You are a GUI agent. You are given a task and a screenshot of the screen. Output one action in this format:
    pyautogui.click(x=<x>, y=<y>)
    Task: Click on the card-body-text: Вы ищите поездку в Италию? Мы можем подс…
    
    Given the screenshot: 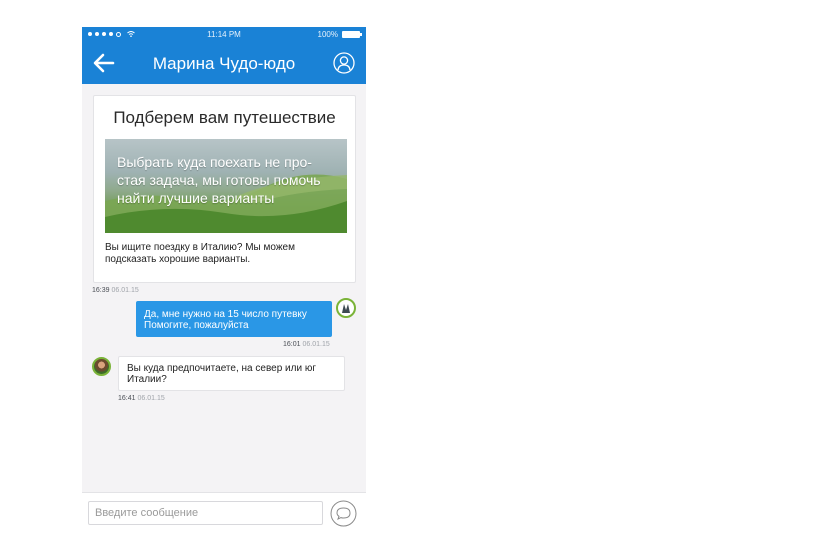 What is the action you would take?
    pyautogui.click(x=200, y=253)
    